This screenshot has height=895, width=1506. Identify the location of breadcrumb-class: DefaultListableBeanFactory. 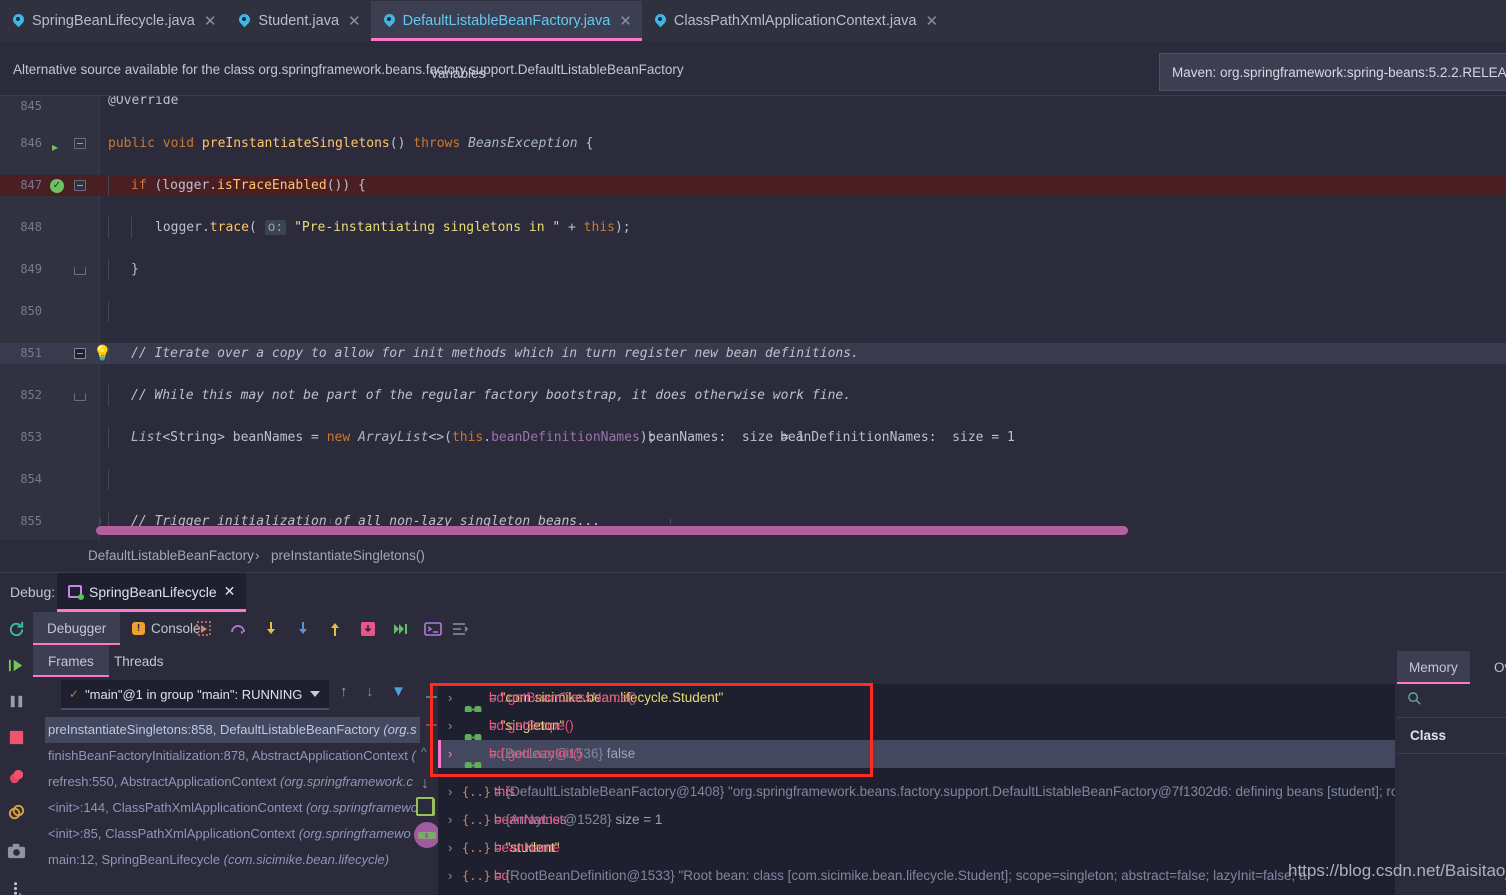
(171, 555).